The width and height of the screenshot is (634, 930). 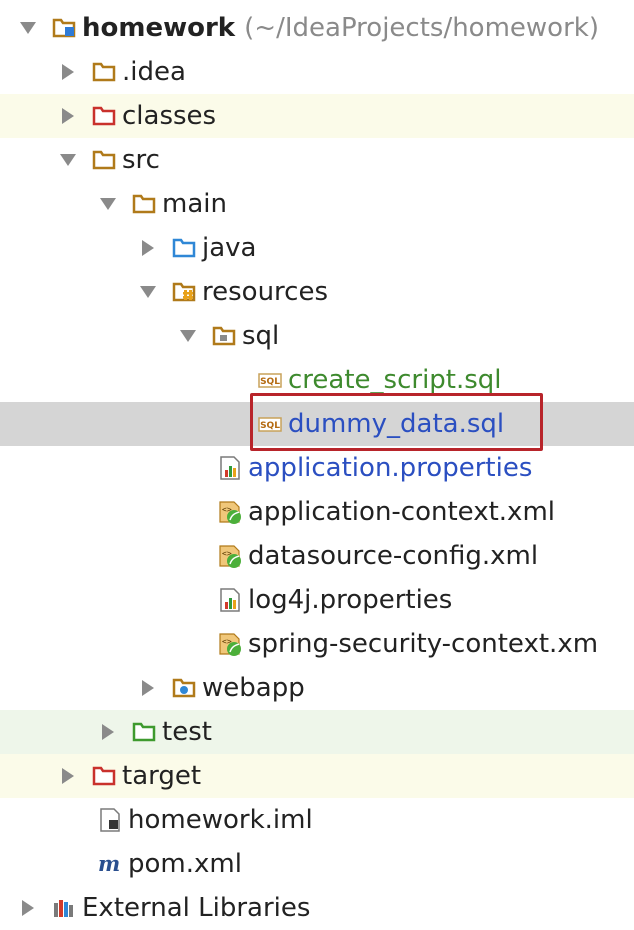 I want to click on tree-label: homework.iml, so click(x=220, y=820).